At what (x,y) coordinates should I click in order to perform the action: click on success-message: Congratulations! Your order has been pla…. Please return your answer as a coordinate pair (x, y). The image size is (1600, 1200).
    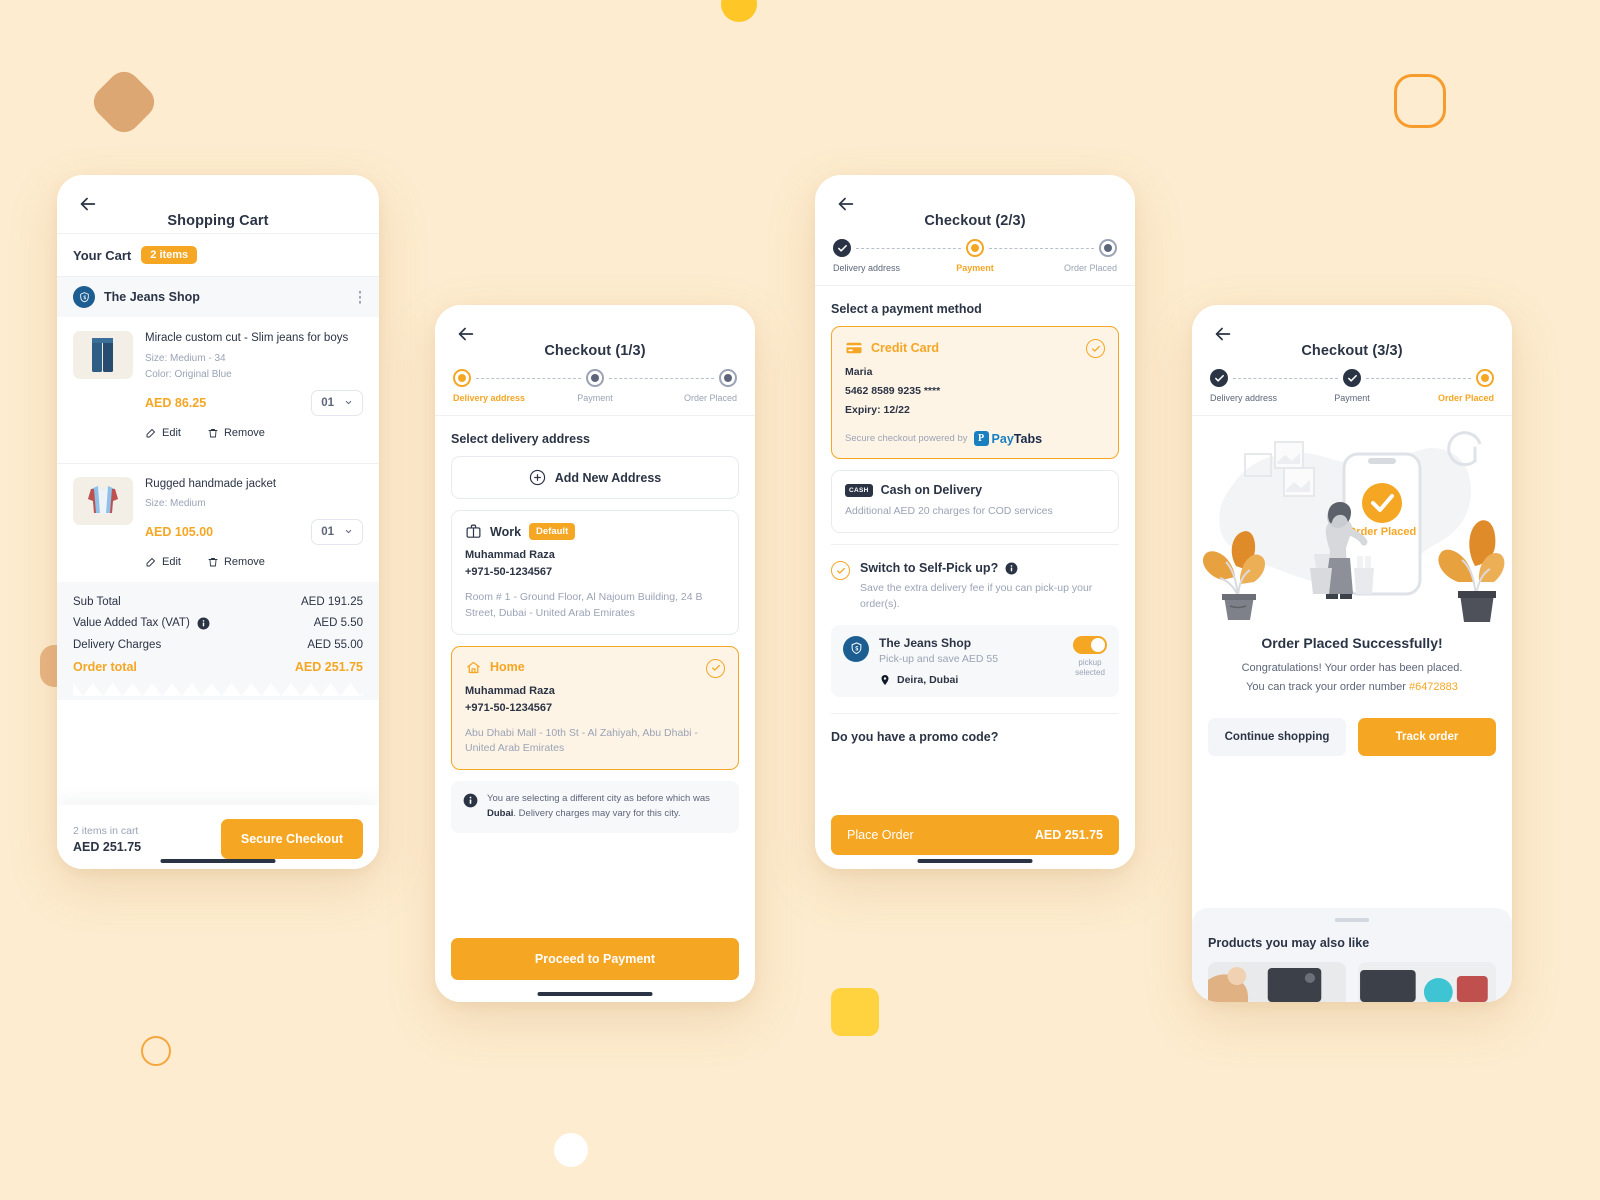
    Looking at the image, I should click on (1352, 677).